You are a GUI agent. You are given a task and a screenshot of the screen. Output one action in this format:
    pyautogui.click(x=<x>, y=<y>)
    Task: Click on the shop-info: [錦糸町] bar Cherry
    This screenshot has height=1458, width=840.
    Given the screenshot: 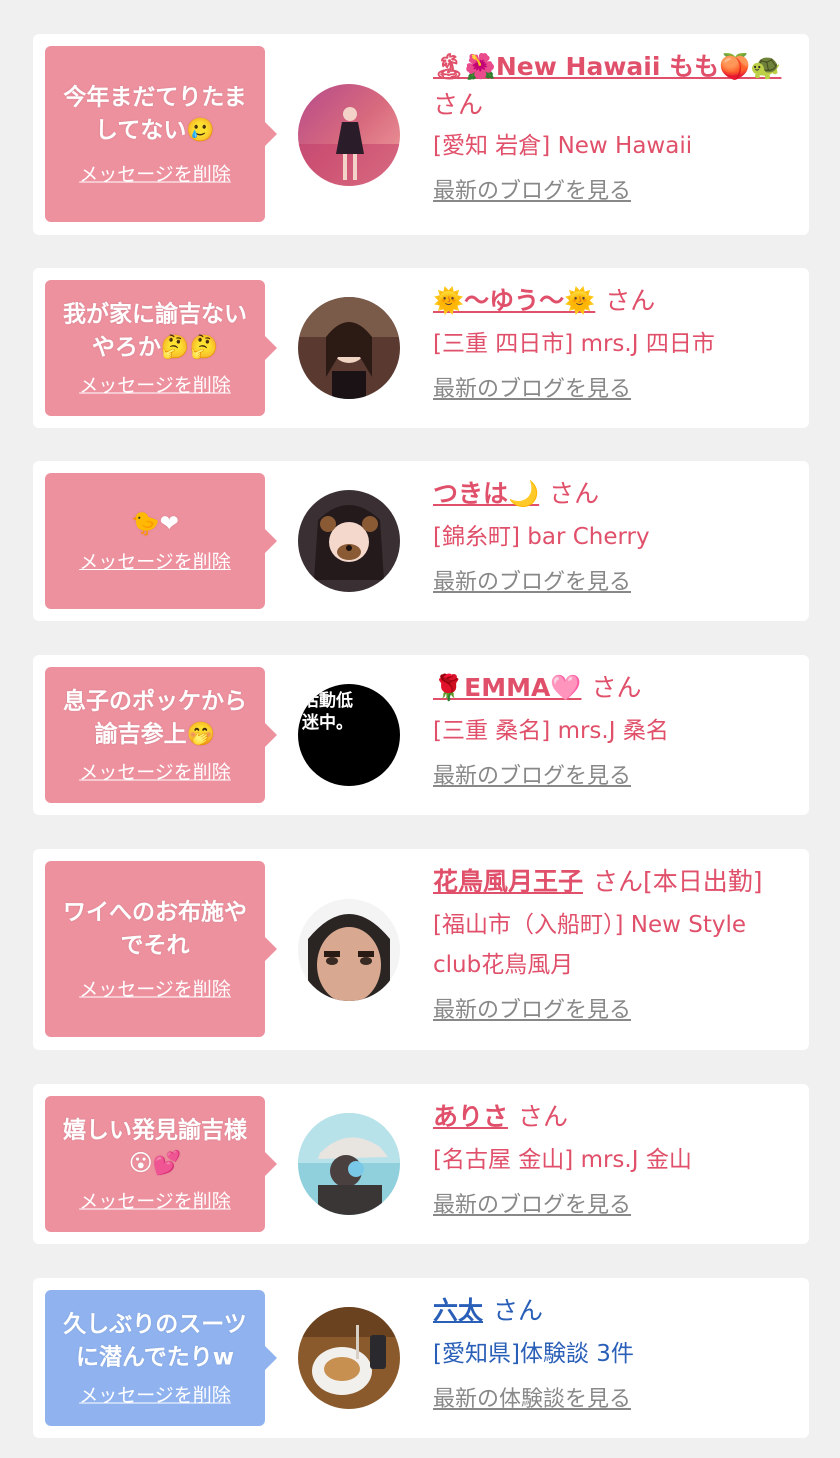 What is the action you would take?
    pyautogui.click(x=541, y=537)
    